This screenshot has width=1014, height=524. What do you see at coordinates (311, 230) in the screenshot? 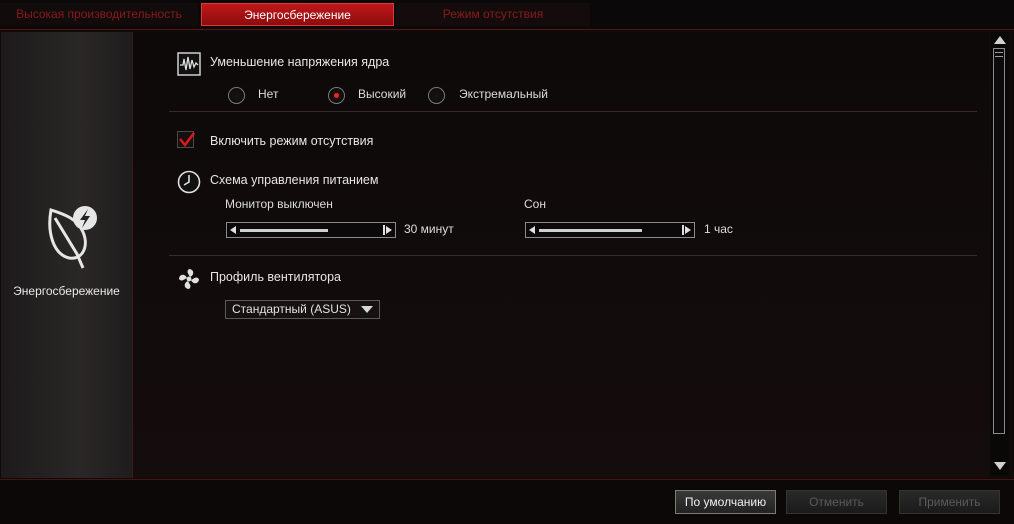
I see `monitor-off-slider` at bounding box center [311, 230].